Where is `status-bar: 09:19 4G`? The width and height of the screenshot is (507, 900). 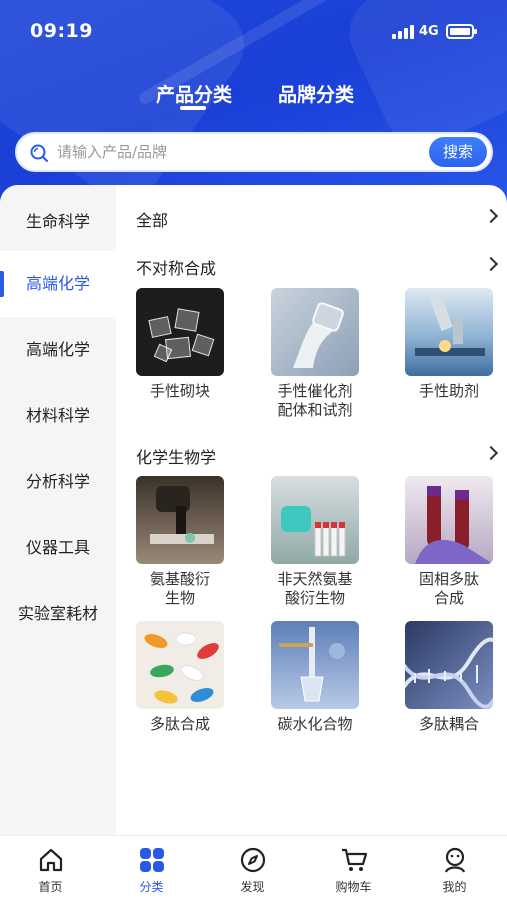 status-bar: 09:19 4G is located at coordinates (253, 31).